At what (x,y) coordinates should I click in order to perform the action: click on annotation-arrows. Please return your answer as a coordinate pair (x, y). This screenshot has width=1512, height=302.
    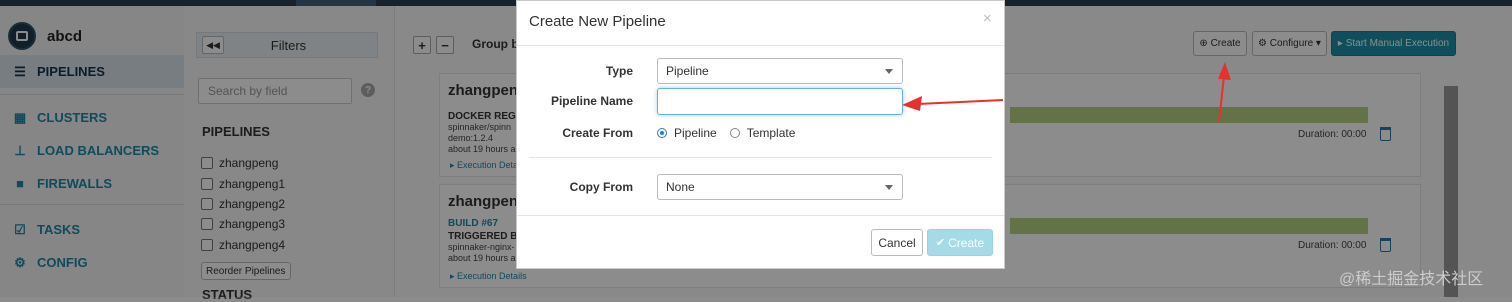
    Looking at the image, I should click on (1066, 92).